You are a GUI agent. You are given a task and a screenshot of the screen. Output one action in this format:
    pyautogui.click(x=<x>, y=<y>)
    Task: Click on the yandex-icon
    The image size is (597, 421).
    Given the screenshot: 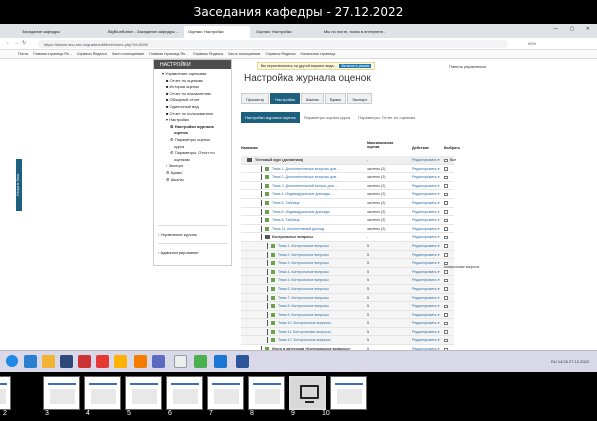 What is the action you would take?
    pyautogui.click(x=84, y=361)
    